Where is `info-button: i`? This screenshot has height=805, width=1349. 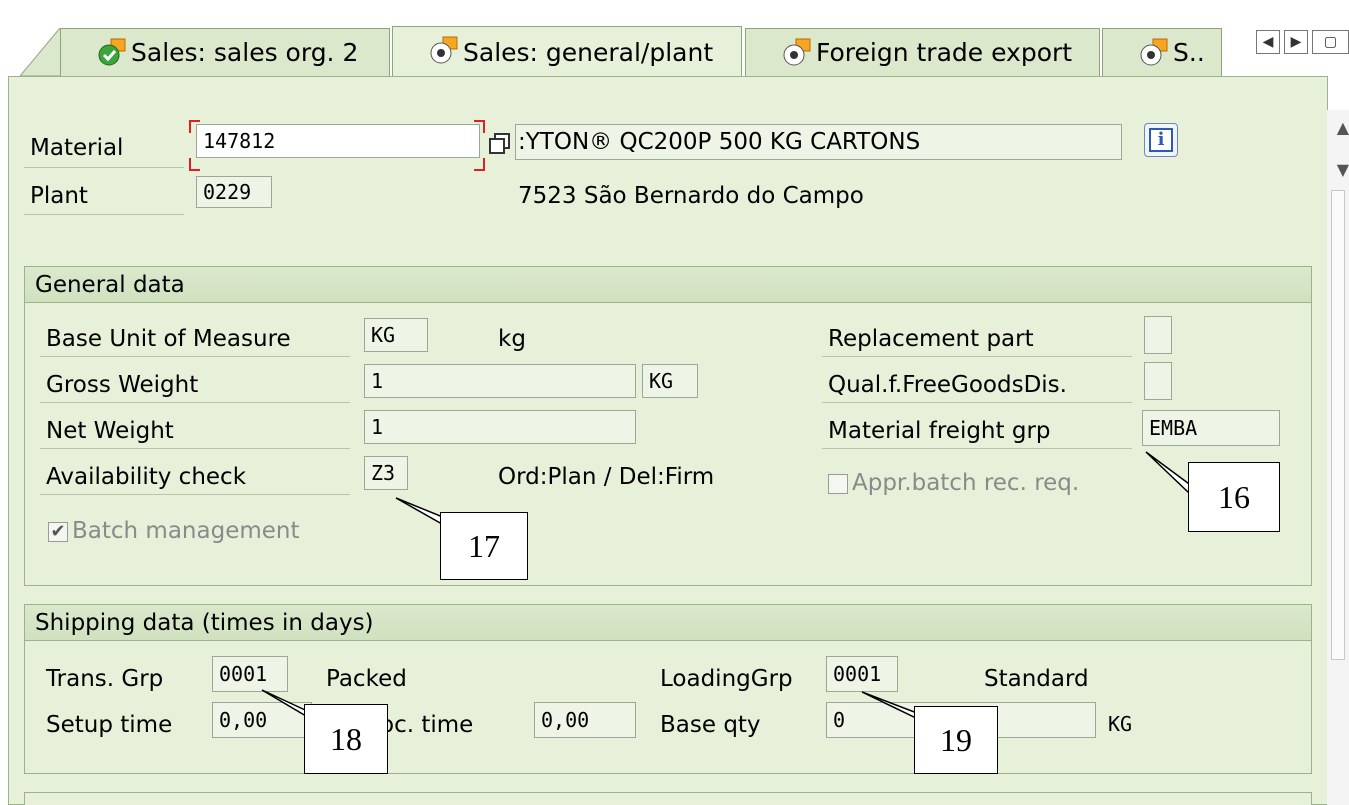 info-button: i is located at coordinates (1161, 140).